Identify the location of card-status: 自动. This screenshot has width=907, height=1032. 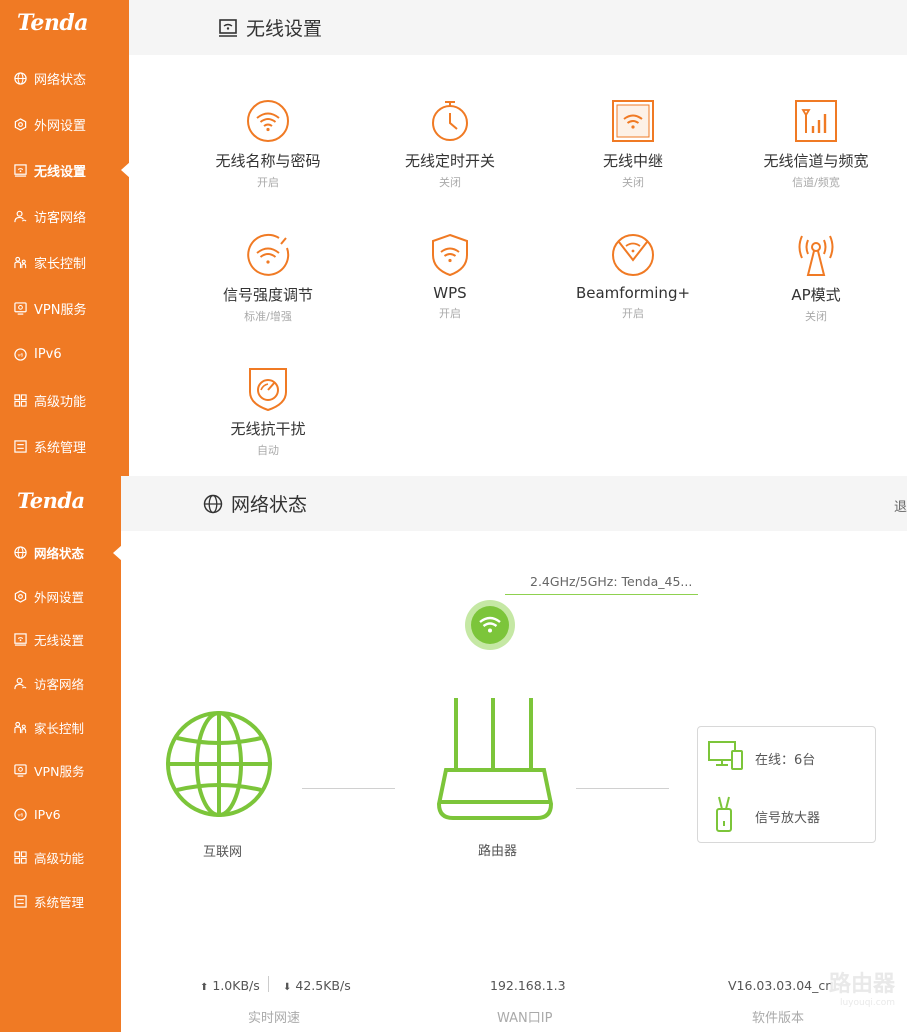
(268, 450).